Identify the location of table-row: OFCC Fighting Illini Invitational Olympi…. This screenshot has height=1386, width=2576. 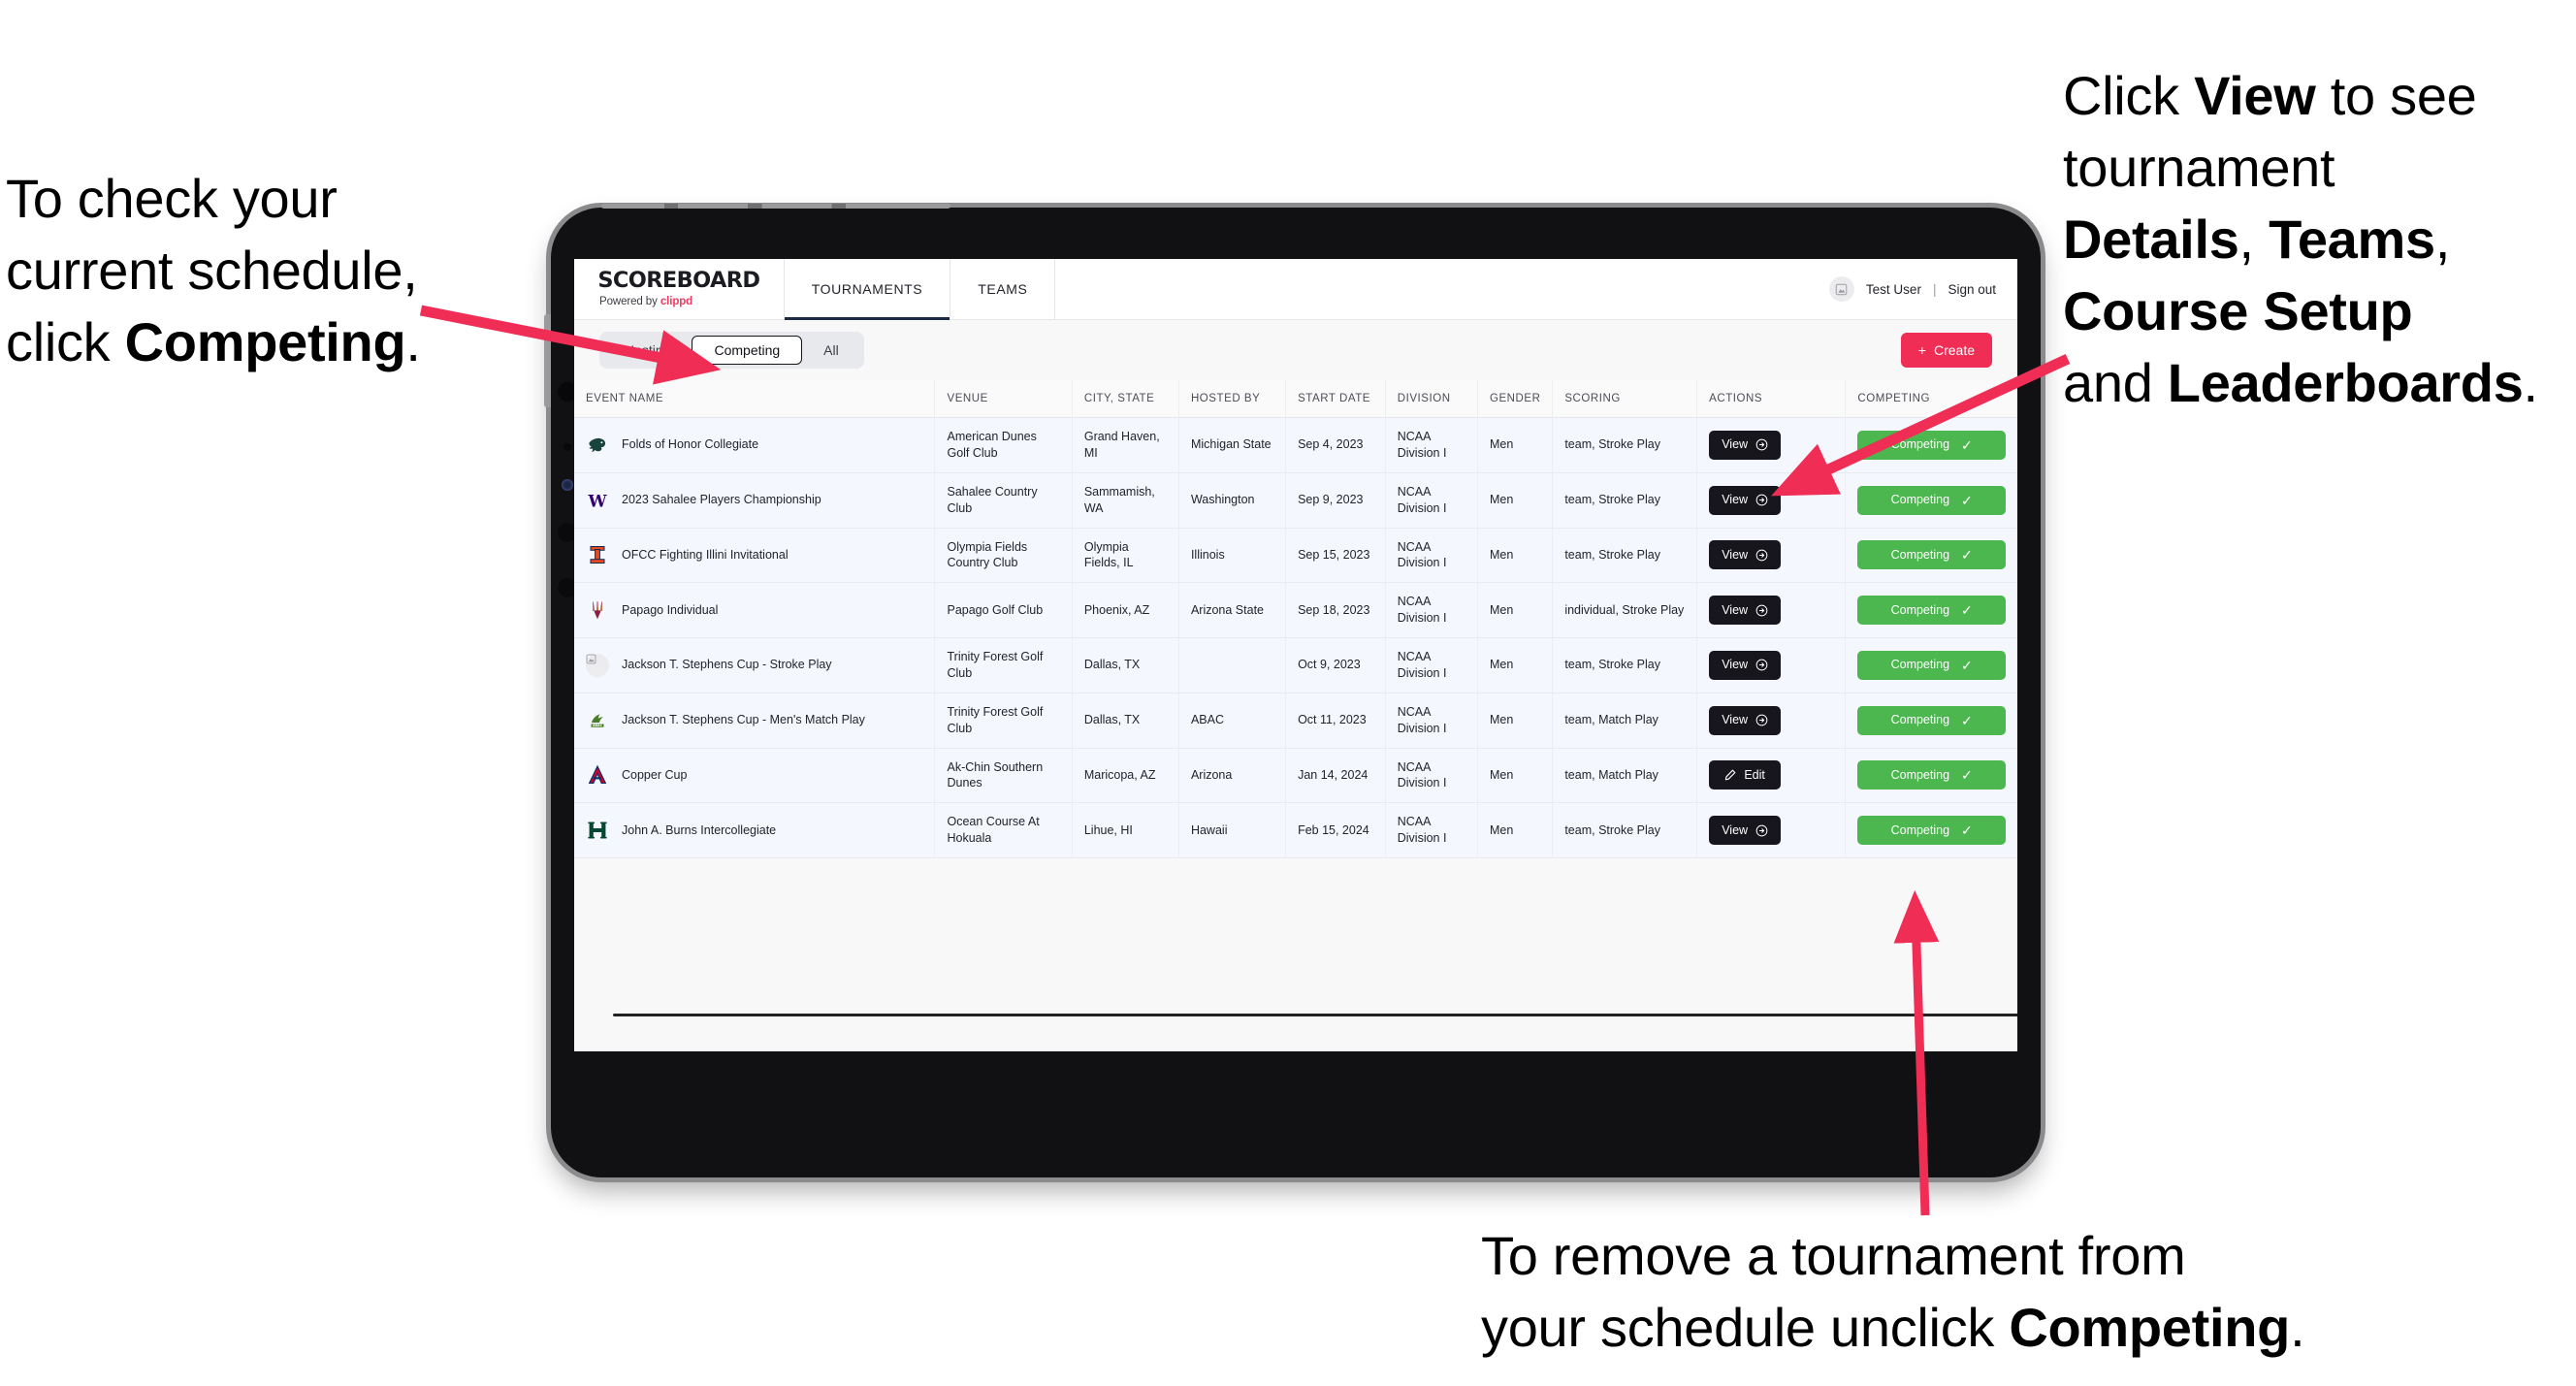
(1295, 556).